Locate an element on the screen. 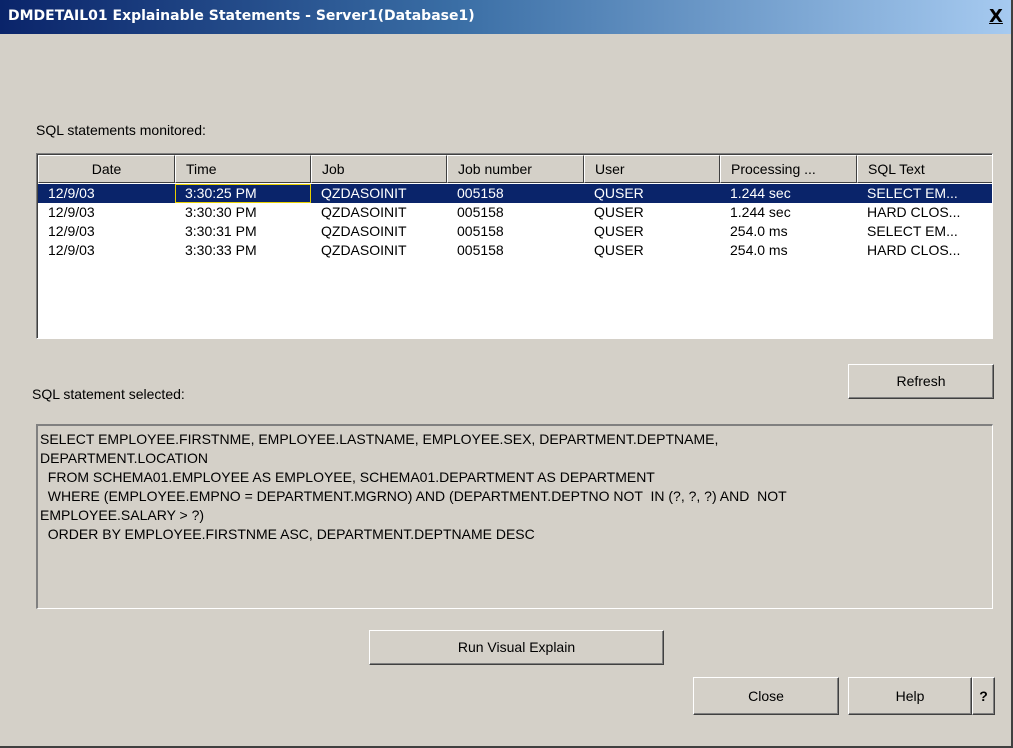 Image resolution: width=1013 pixels, height=748 pixels. monitored-label: SQL statements monitored: is located at coordinates (121, 130).